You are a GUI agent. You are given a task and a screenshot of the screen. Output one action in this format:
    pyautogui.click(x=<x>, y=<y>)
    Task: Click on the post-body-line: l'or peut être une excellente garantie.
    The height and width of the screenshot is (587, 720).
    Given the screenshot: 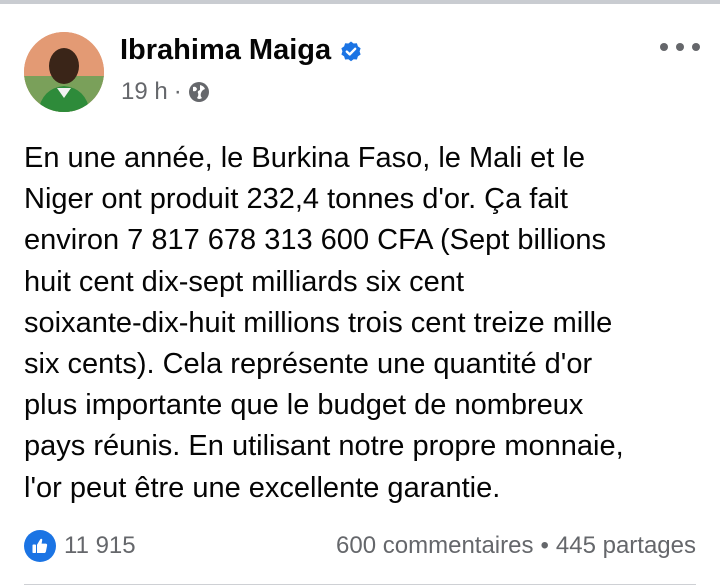 What is the action you would take?
    pyautogui.click(x=262, y=487)
    